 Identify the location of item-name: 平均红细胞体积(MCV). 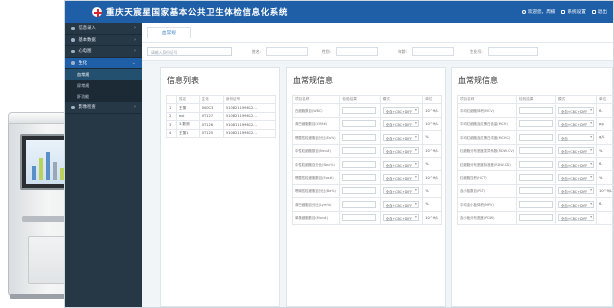
(487, 110).